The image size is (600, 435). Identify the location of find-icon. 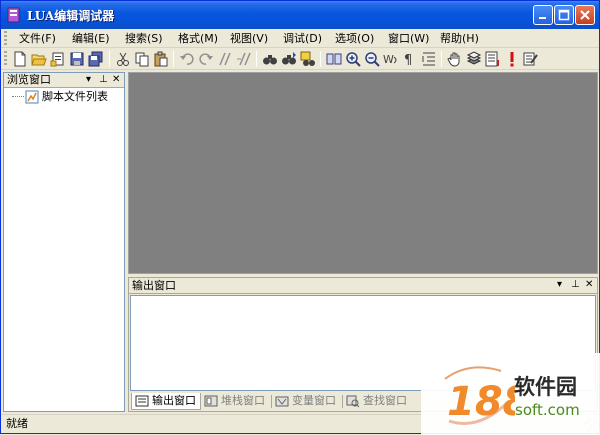
(270, 59).